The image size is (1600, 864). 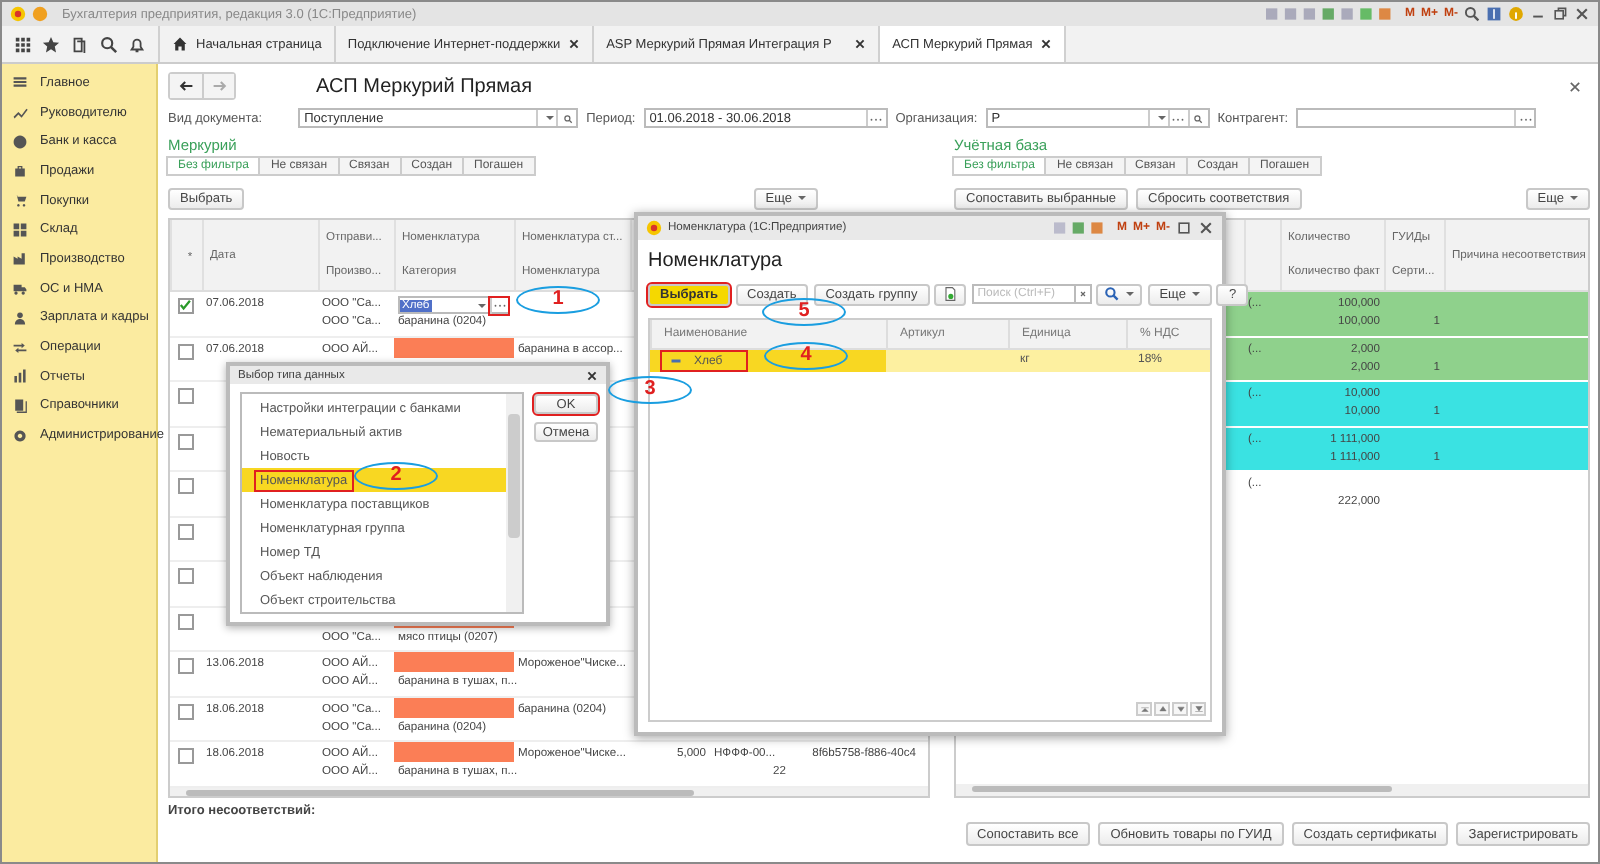 What do you see at coordinates (79, 44) in the screenshot?
I see `history-icon` at bounding box center [79, 44].